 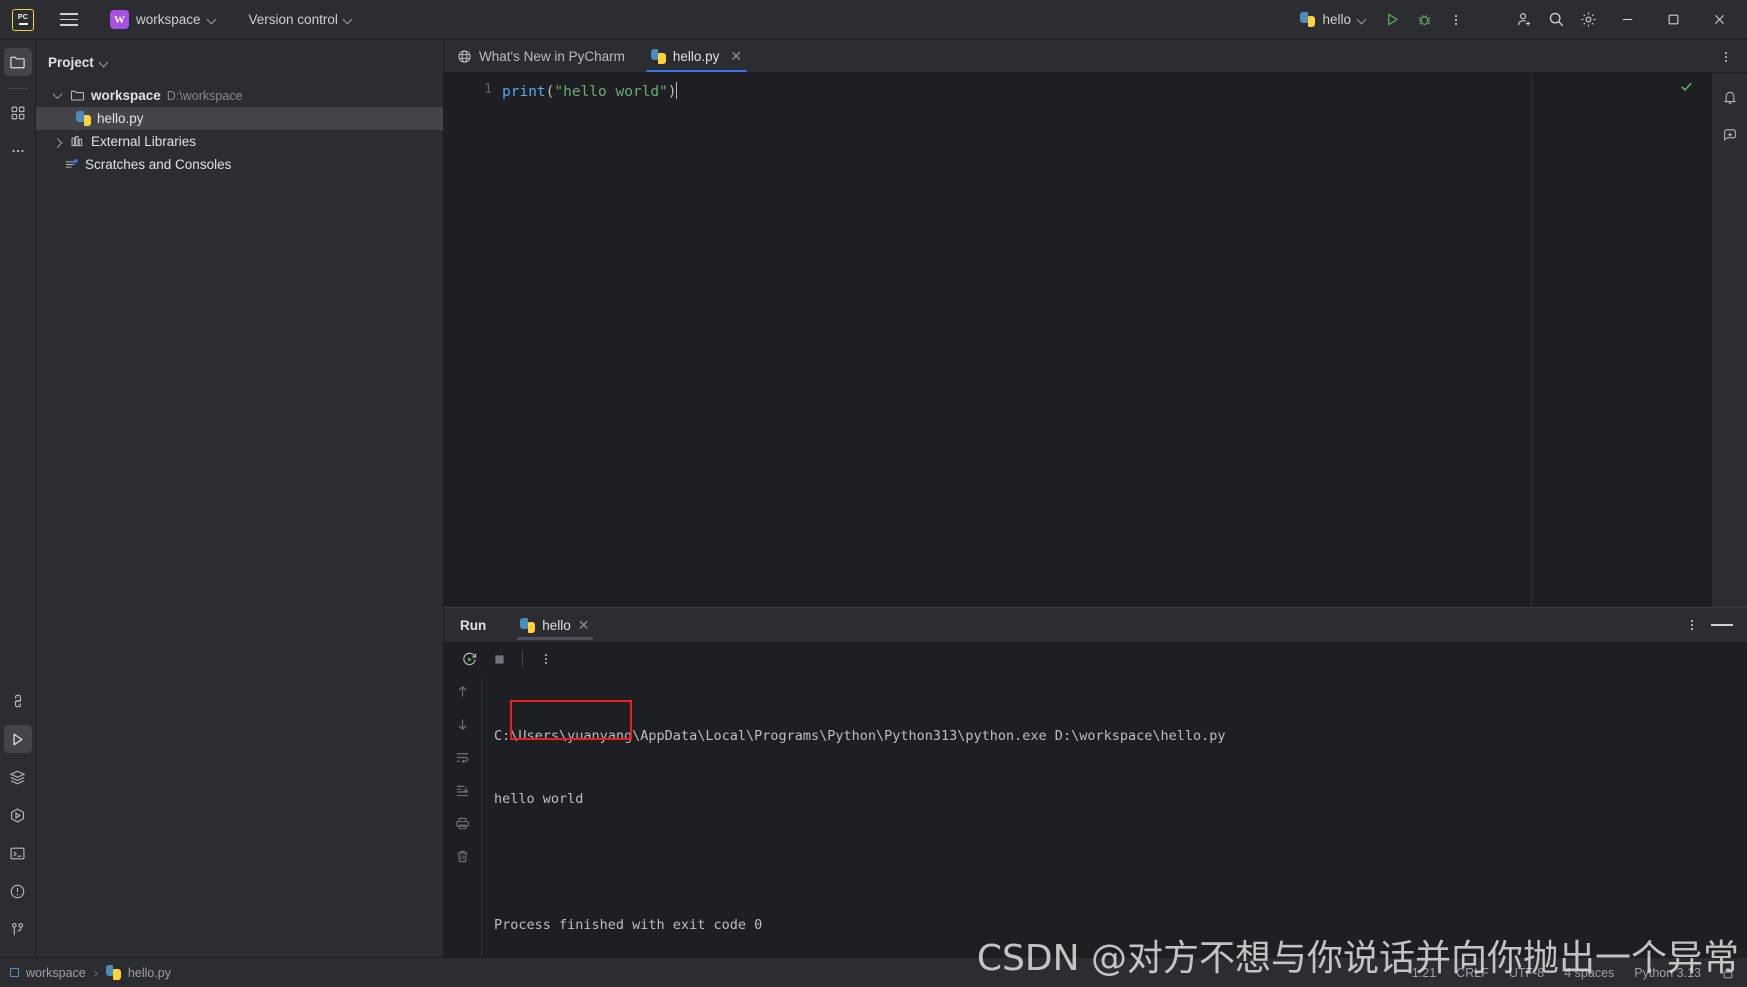 What do you see at coordinates (522, 659) in the screenshot?
I see `toolbar-separator` at bounding box center [522, 659].